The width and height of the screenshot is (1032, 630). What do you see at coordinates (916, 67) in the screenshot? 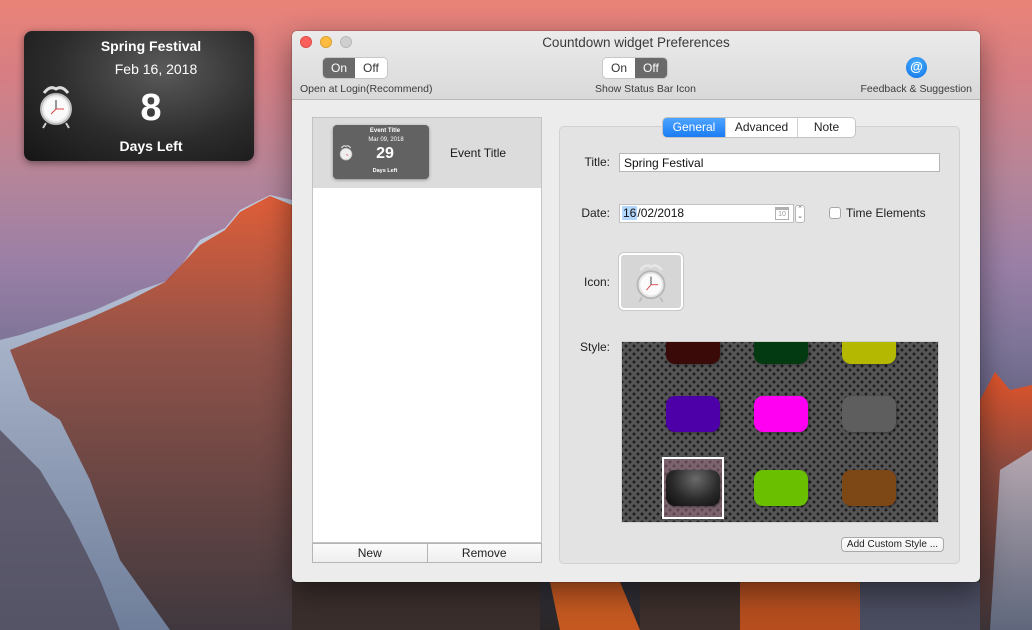
I see `feedback-at-icon: @` at bounding box center [916, 67].